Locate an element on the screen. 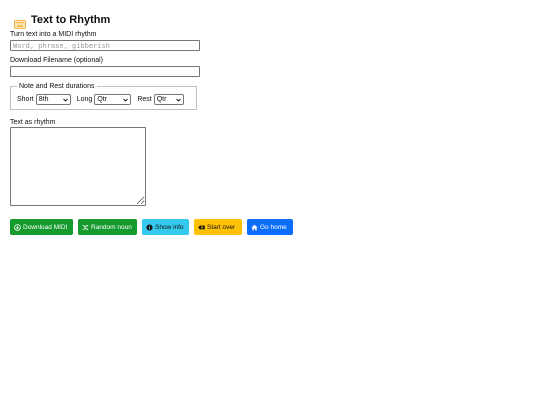 This screenshot has height=405, width=540. download-midi-button: Download MIDI is located at coordinates (41, 227).